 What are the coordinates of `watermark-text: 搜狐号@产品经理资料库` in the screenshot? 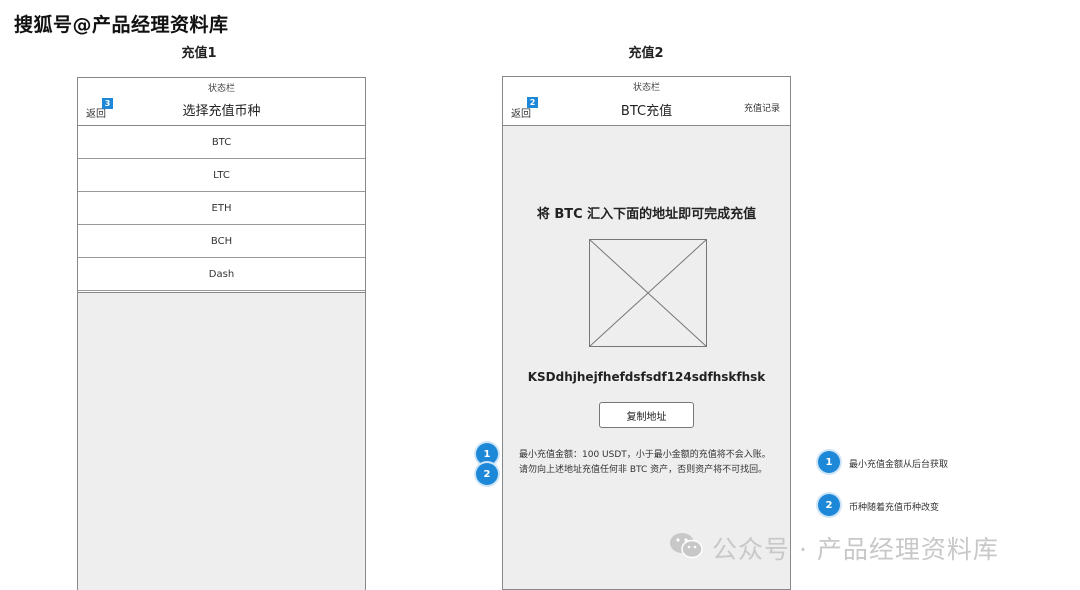 It's located at (121, 25).